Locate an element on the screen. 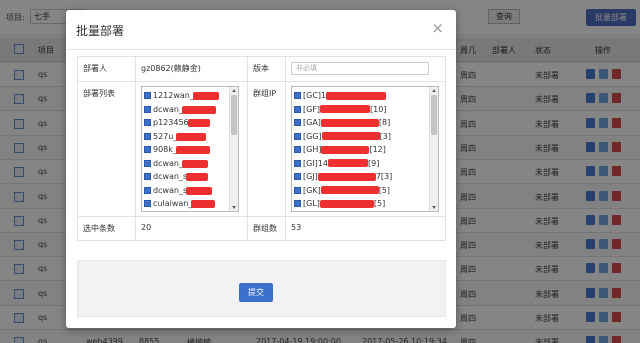 The image size is (640, 343). submit-area: 提交 is located at coordinates (261, 288).